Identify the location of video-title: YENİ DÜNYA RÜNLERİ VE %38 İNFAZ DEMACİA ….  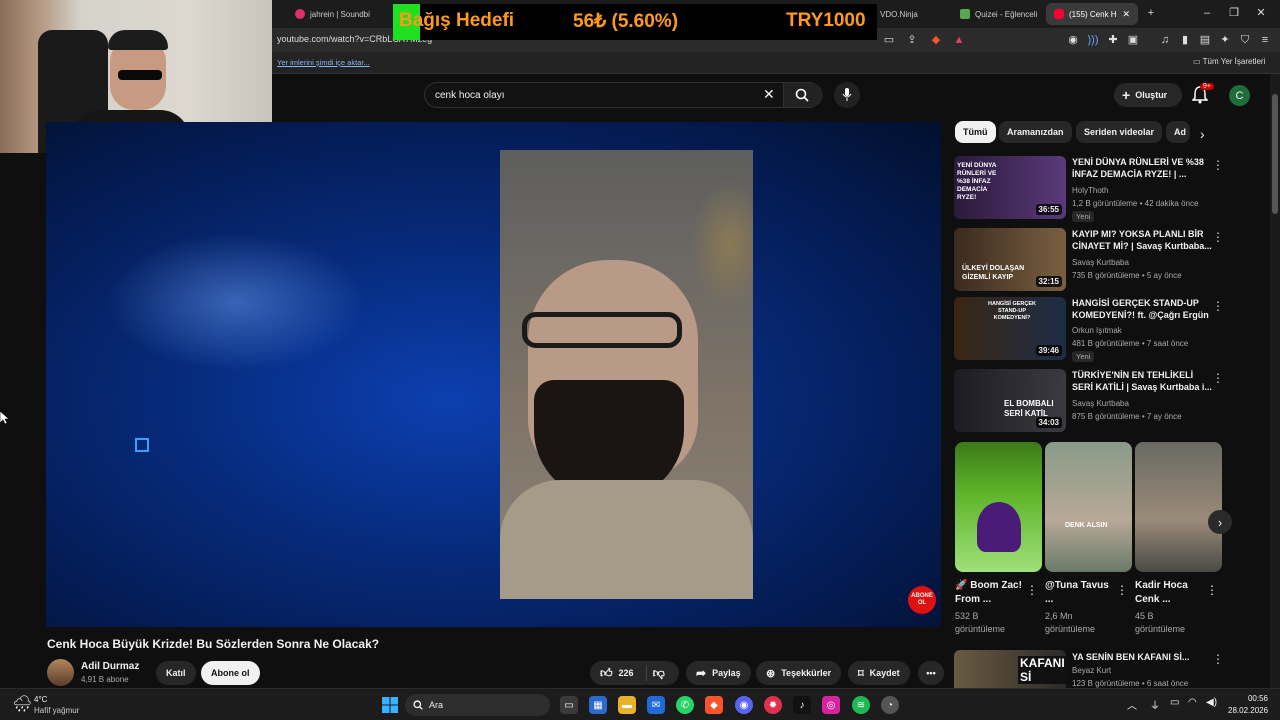
(1142, 168).